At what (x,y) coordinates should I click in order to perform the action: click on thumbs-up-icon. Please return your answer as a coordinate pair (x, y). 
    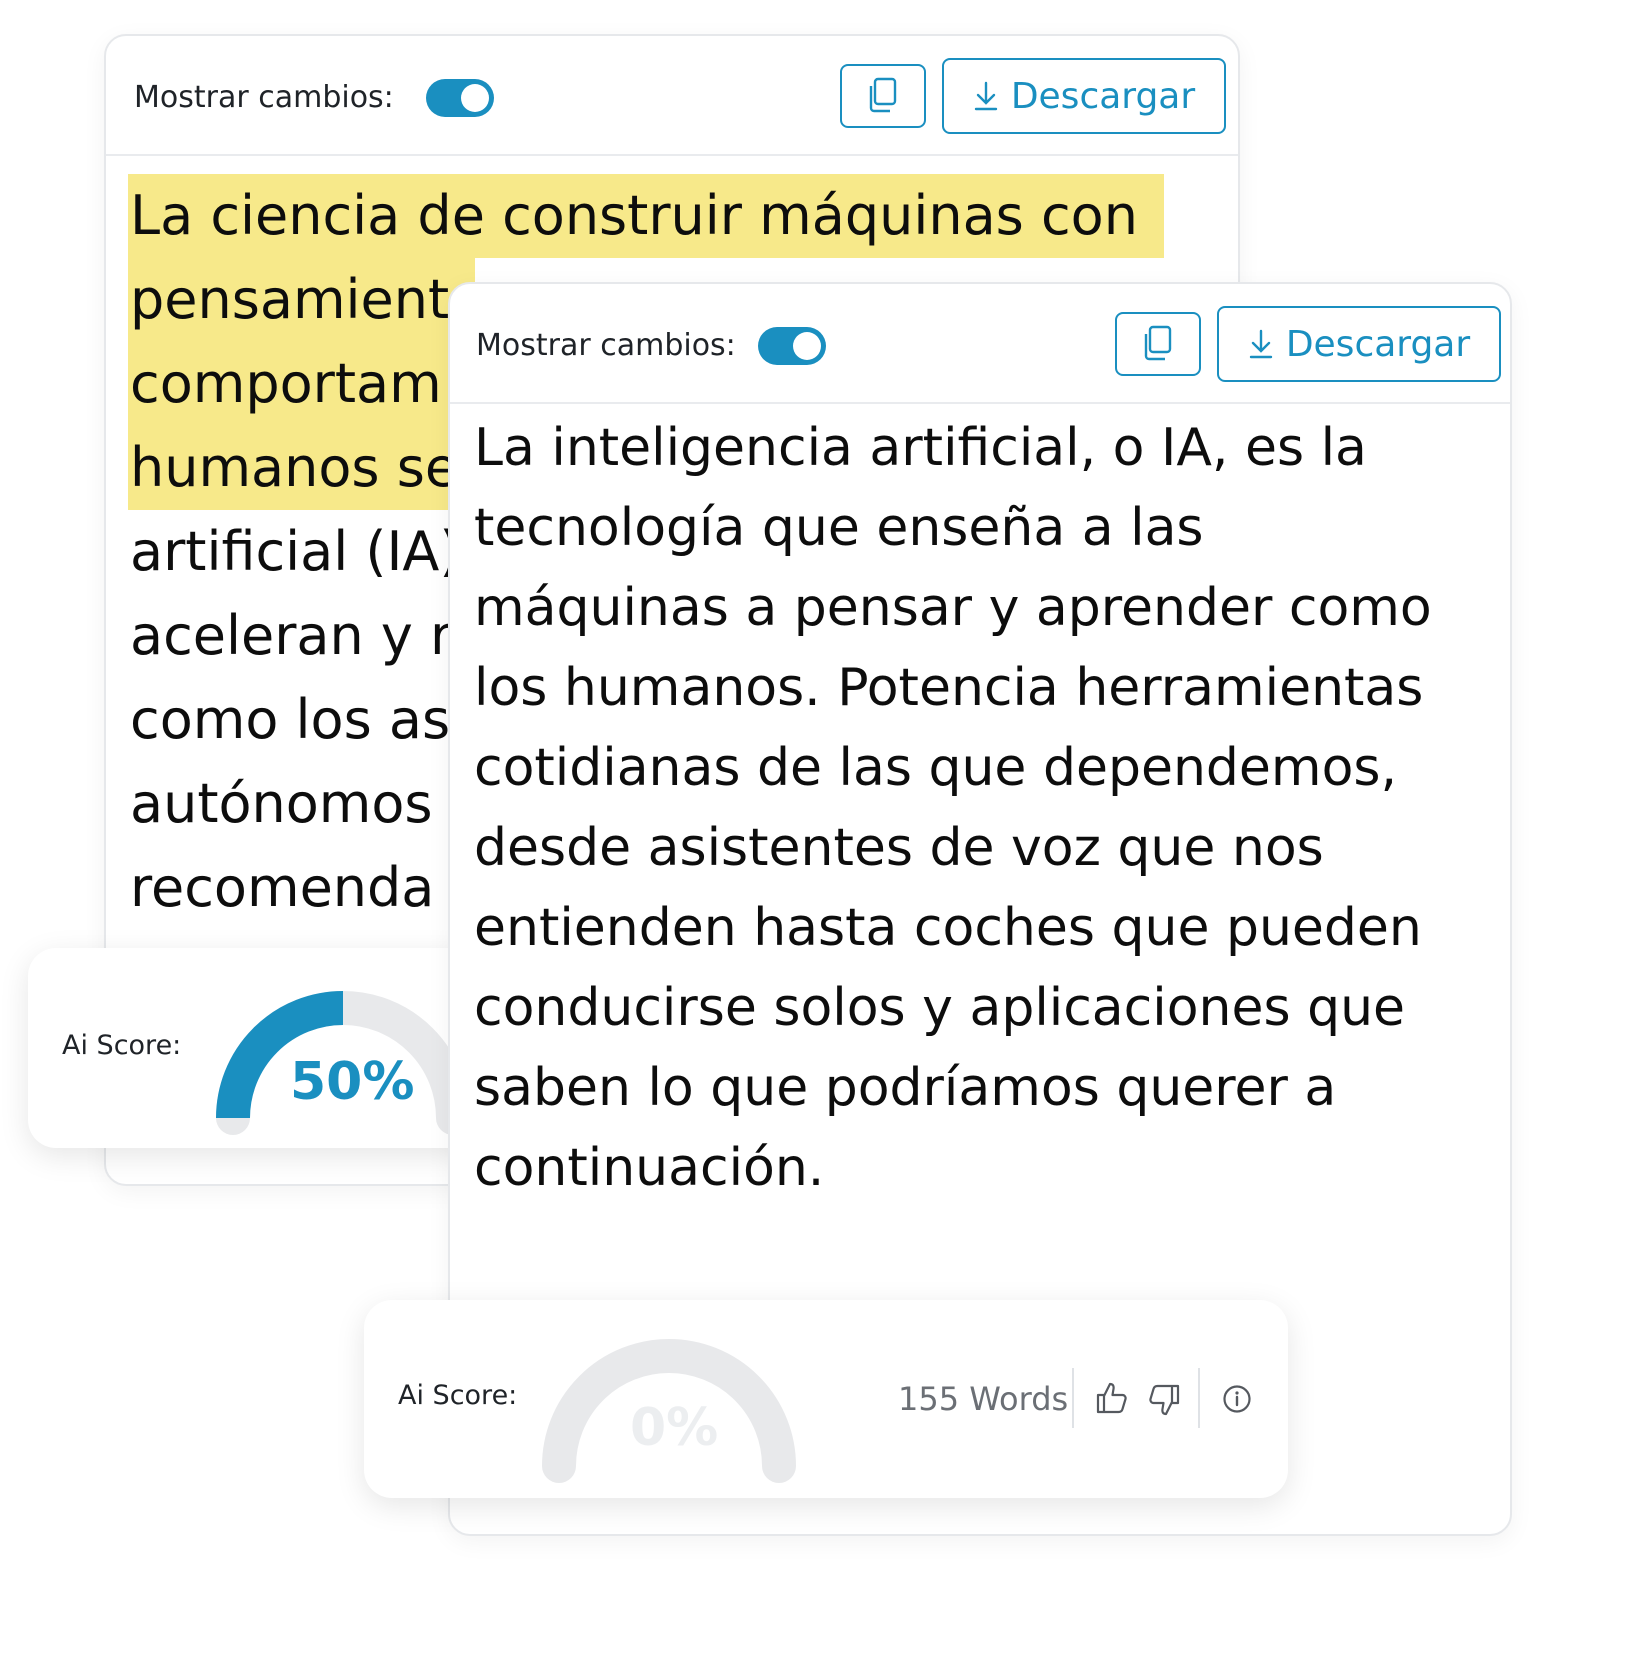
    Looking at the image, I should click on (1112, 1398).